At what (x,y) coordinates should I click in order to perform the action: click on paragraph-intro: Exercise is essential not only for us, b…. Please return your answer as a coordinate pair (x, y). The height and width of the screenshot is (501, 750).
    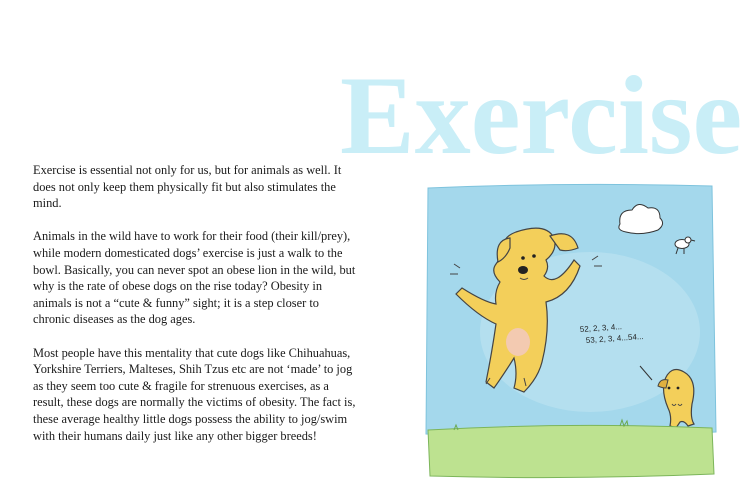
    Looking at the image, I should click on (187, 187).